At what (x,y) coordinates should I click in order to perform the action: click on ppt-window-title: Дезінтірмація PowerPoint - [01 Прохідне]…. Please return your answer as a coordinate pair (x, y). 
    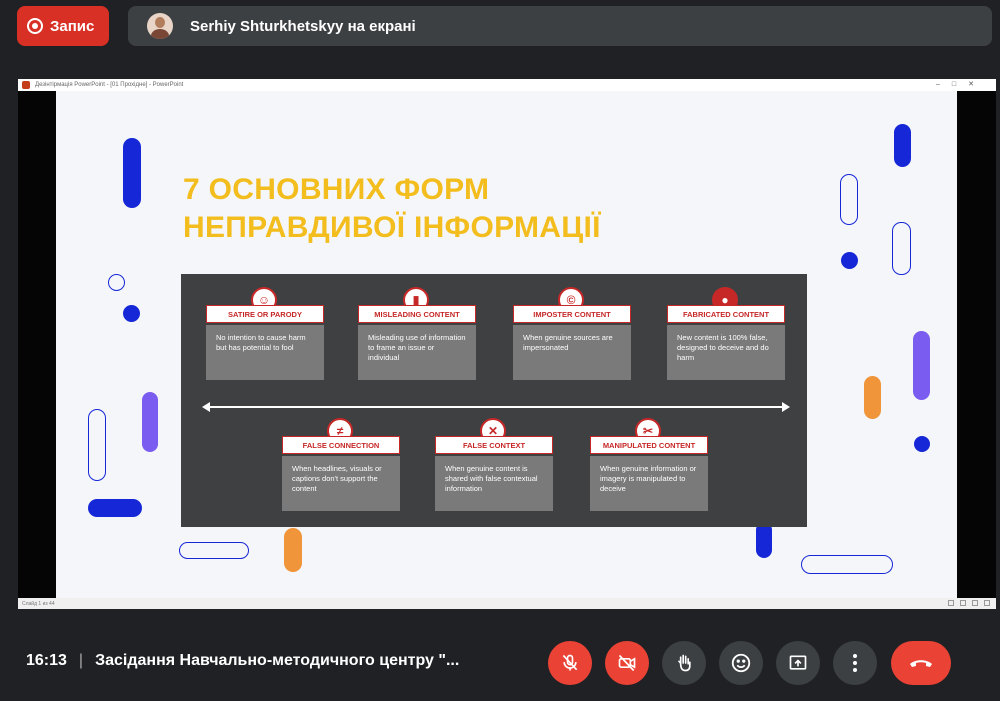
    Looking at the image, I should click on (109, 85).